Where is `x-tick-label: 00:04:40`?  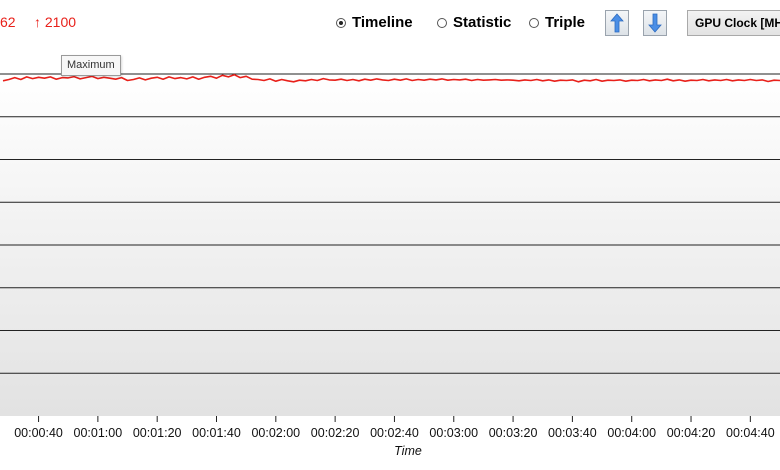
x-tick-label: 00:04:40 is located at coordinates (750, 433).